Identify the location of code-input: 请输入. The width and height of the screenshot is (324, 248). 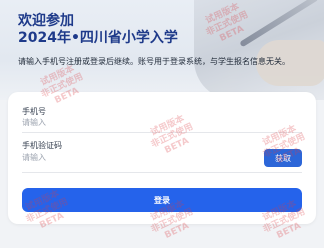
(122, 158).